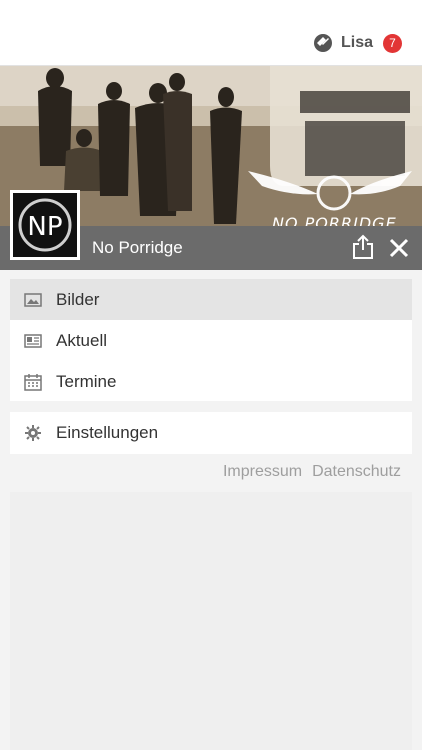 The image size is (422, 750). I want to click on footer-links: Impressum Datenschutz, so click(312, 472).